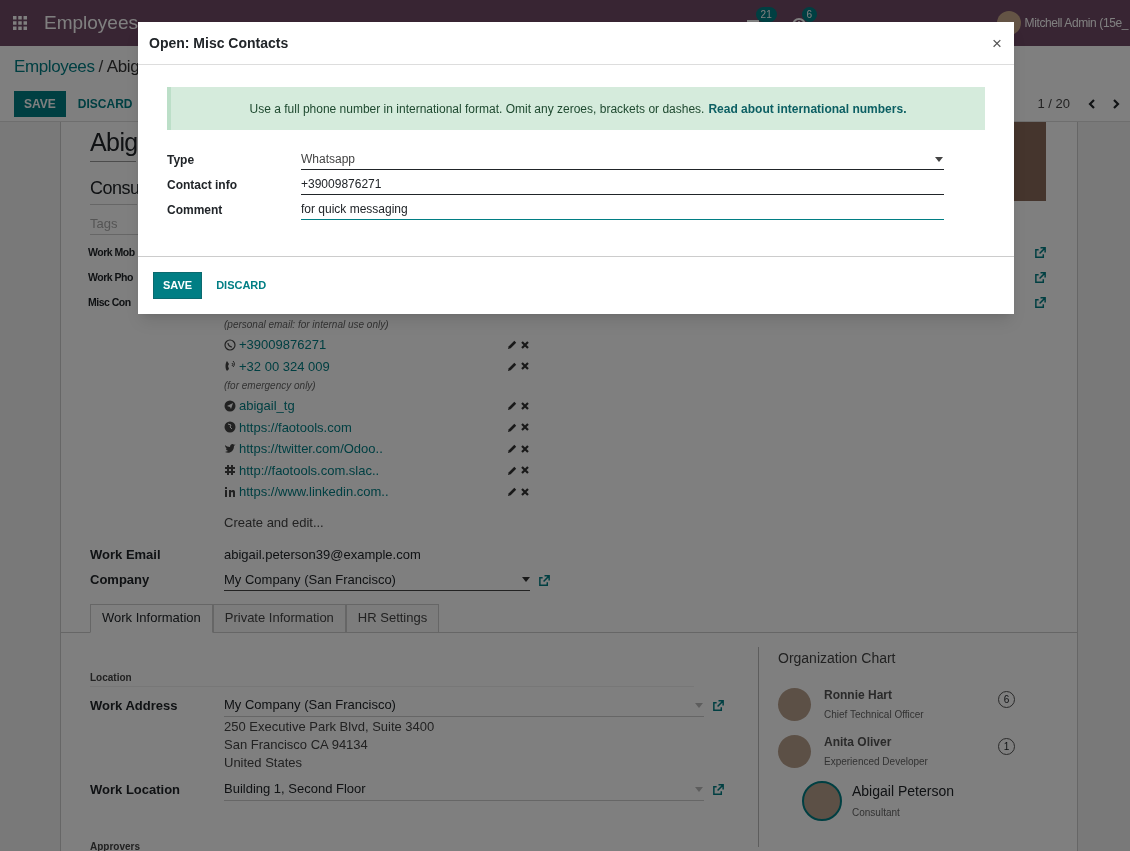  Describe the element at coordinates (91, 23) in the screenshot. I see `app-name: Employees` at that location.